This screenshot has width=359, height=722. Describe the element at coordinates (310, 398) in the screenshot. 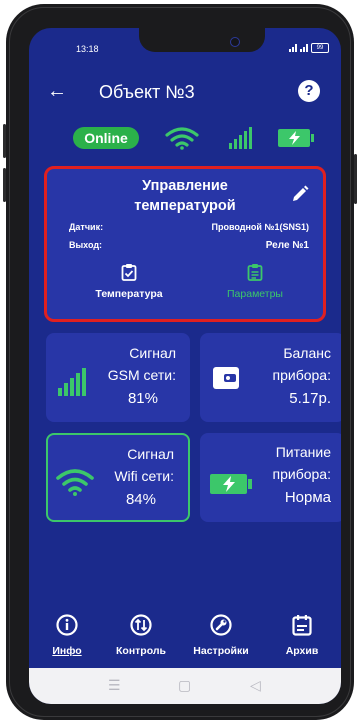

I see `balance-value: 5.17р.` at that location.